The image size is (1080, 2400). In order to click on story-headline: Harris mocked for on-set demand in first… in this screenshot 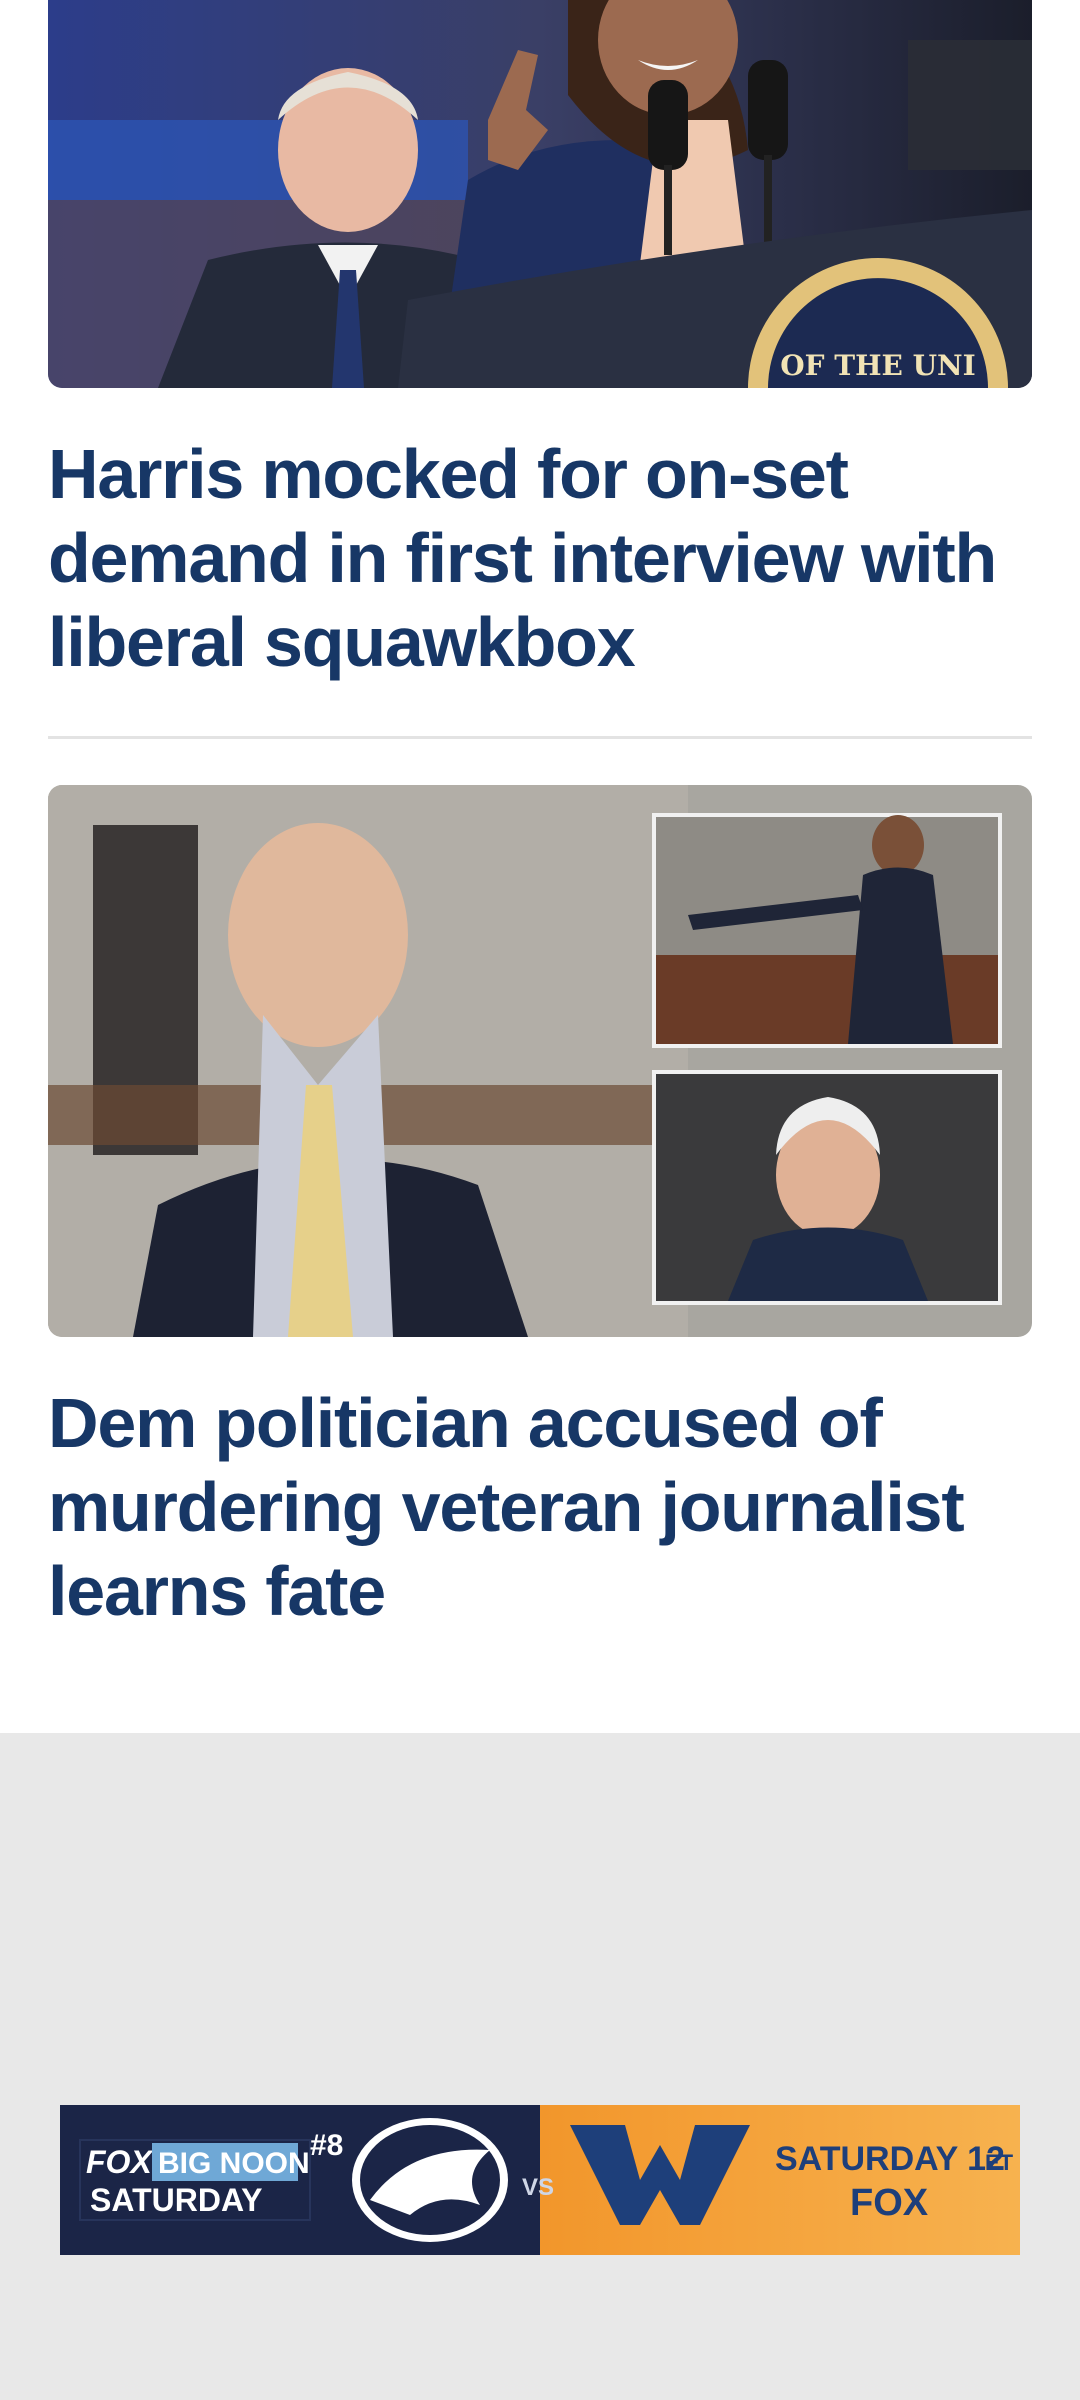, I will do `click(540, 558)`.